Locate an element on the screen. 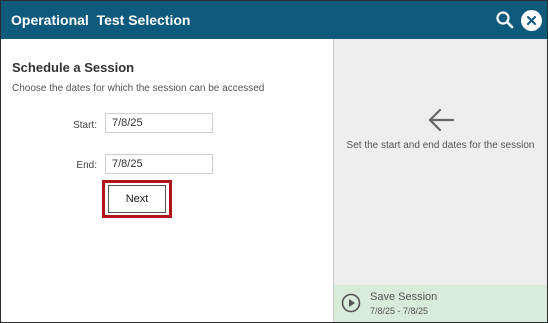 This screenshot has width=548, height=323. search-icon is located at coordinates (505, 20).